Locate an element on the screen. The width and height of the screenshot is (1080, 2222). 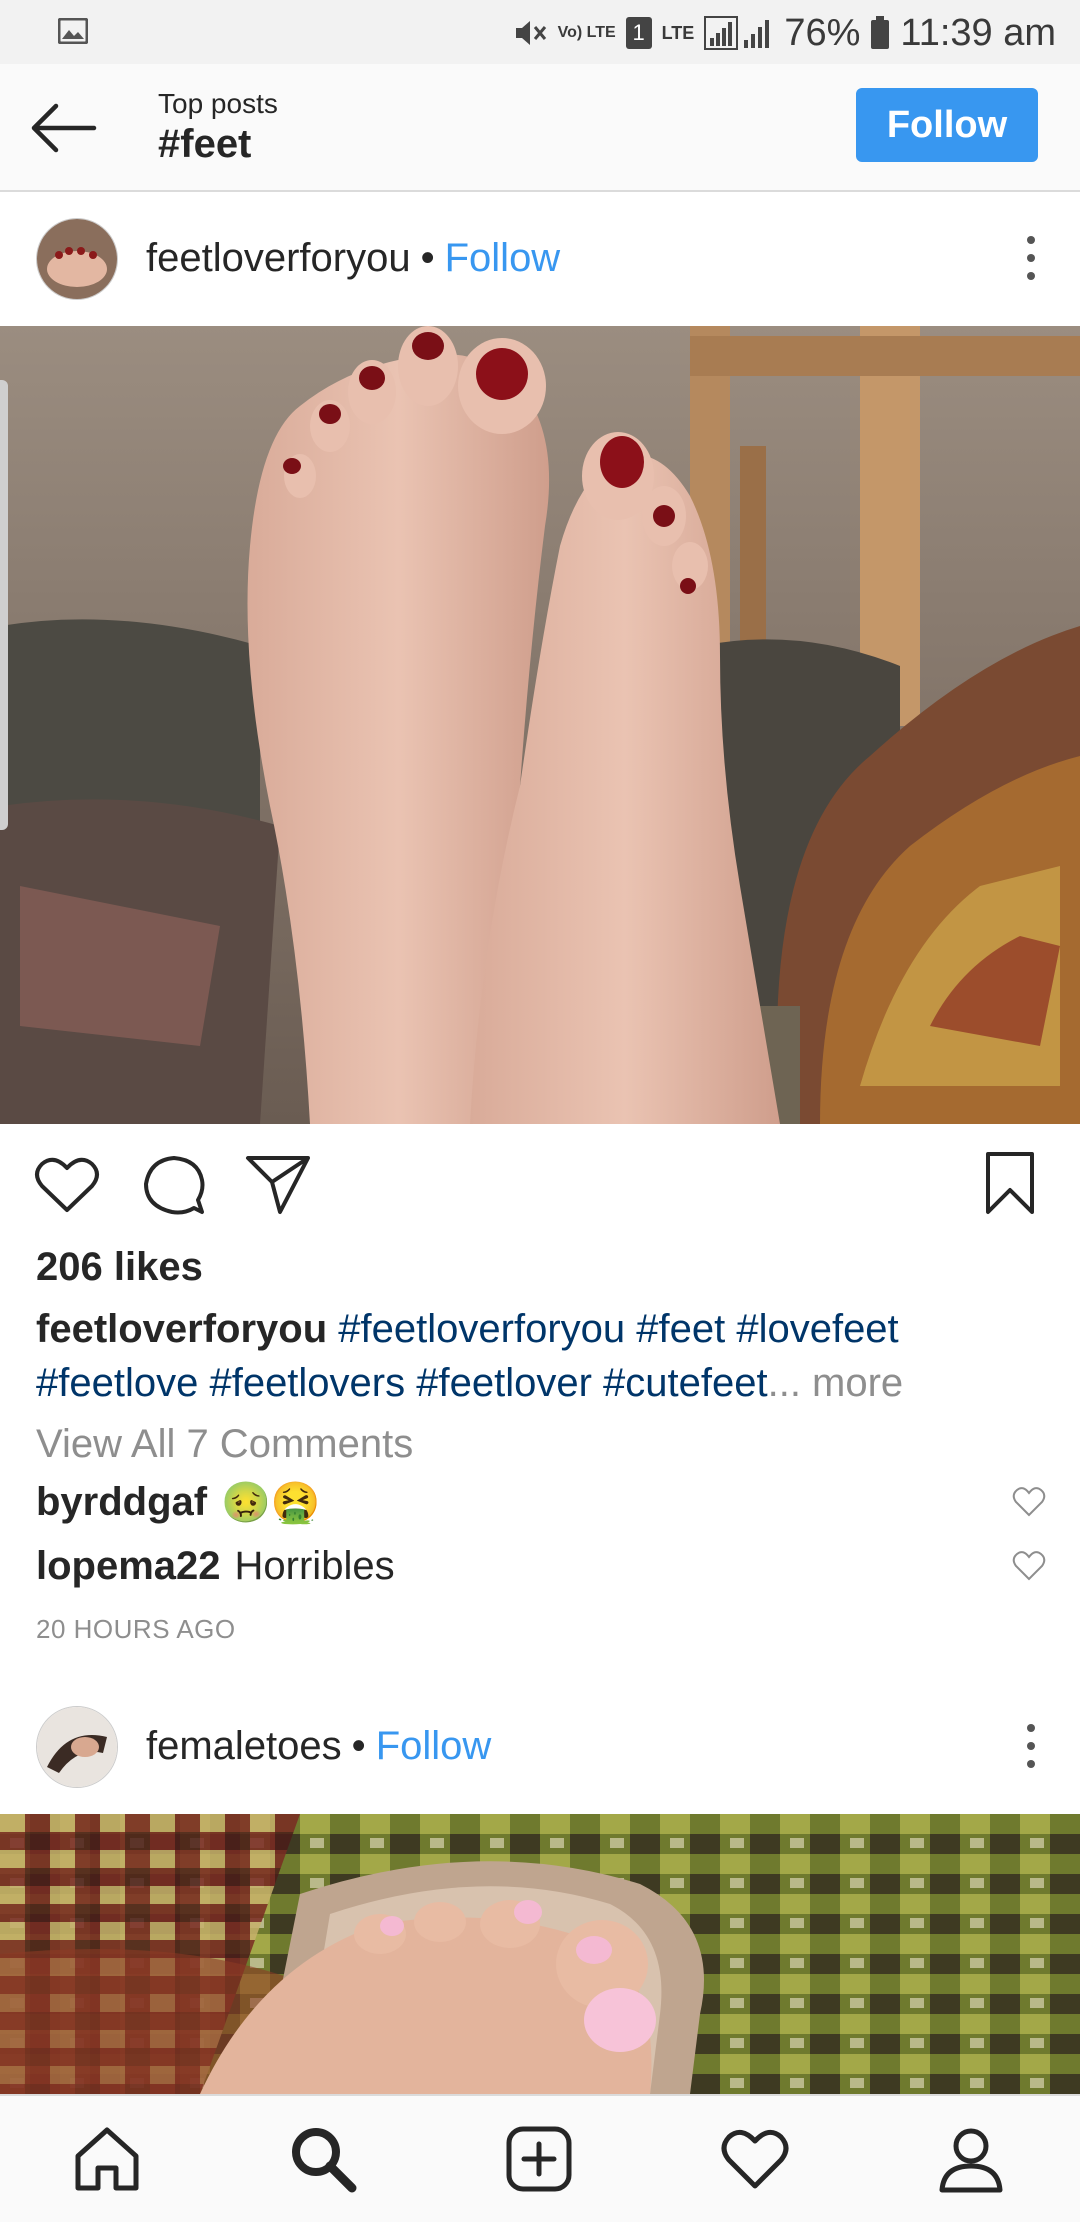
header-subtitle: Top posts is located at coordinates (218, 103).